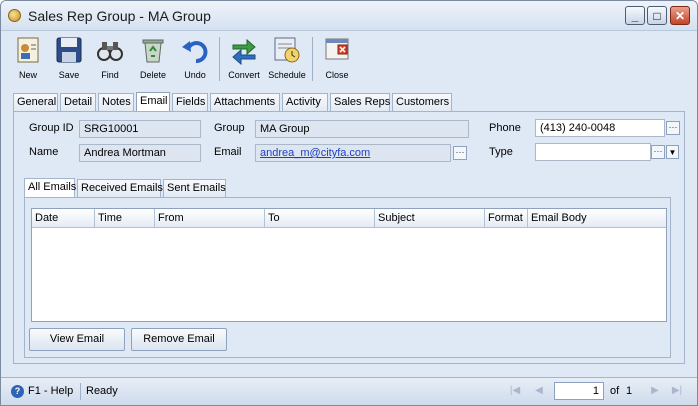  I want to click on phone-field: (413) 240-0048, so click(600, 128).